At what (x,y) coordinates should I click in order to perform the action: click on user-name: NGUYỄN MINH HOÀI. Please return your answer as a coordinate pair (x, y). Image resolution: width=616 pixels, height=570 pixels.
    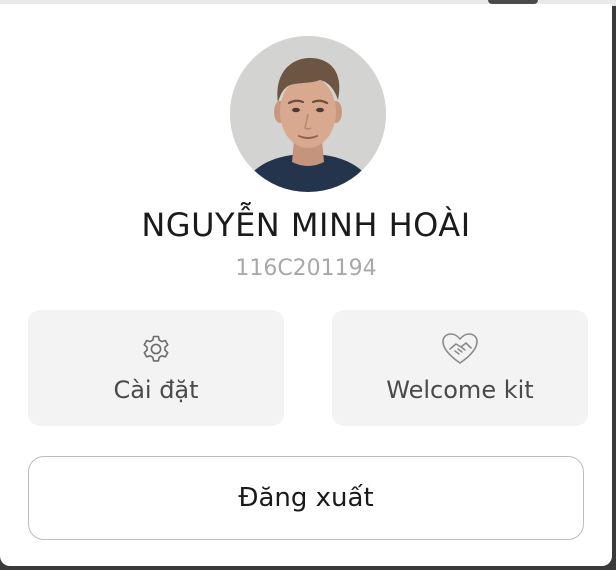
    Looking at the image, I should click on (306, 225).